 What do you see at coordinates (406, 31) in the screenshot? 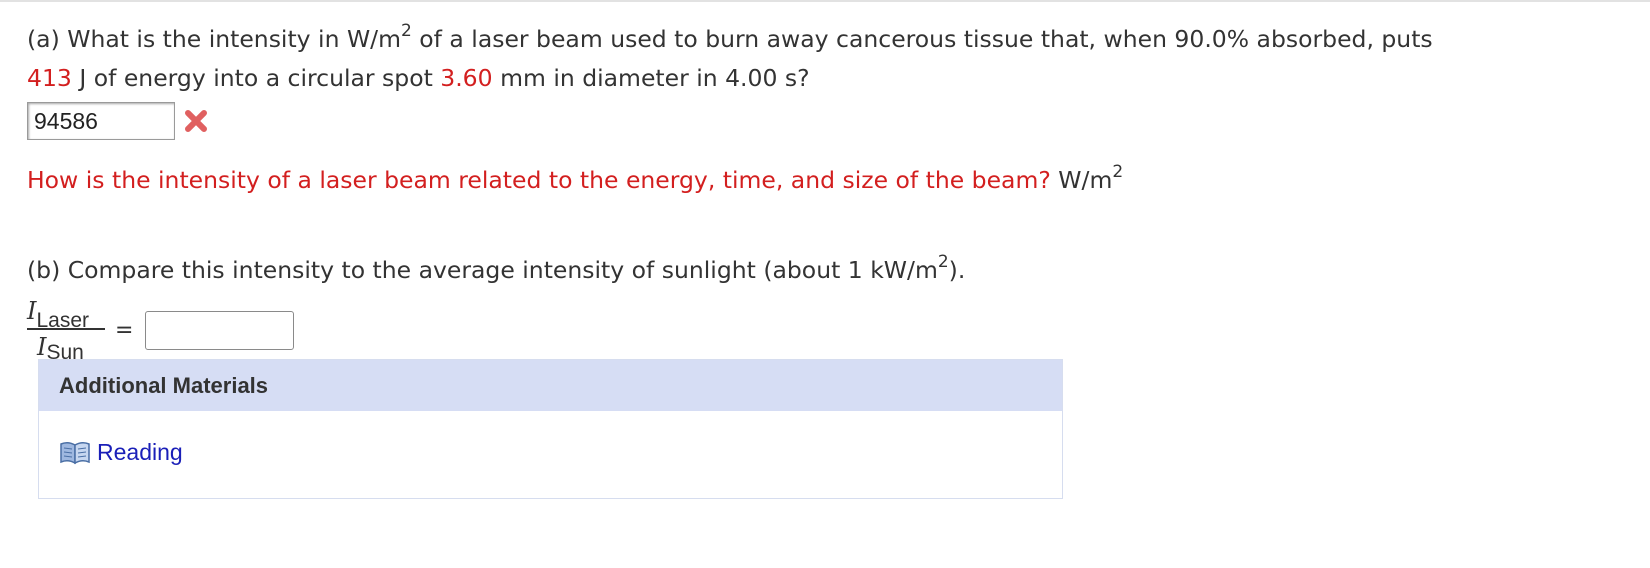
I see `part-a-sup-1: 2` at bounding box center [406, 31].